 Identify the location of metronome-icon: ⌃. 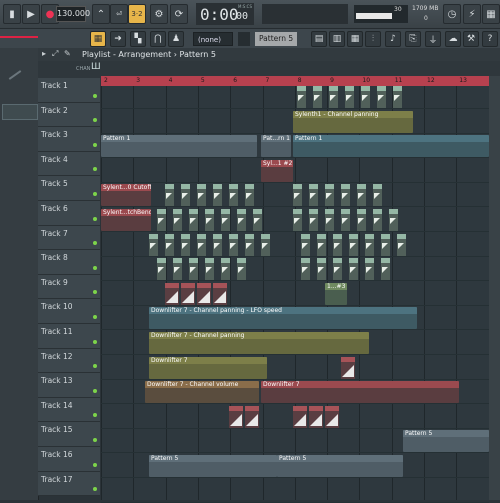
(101, 14).